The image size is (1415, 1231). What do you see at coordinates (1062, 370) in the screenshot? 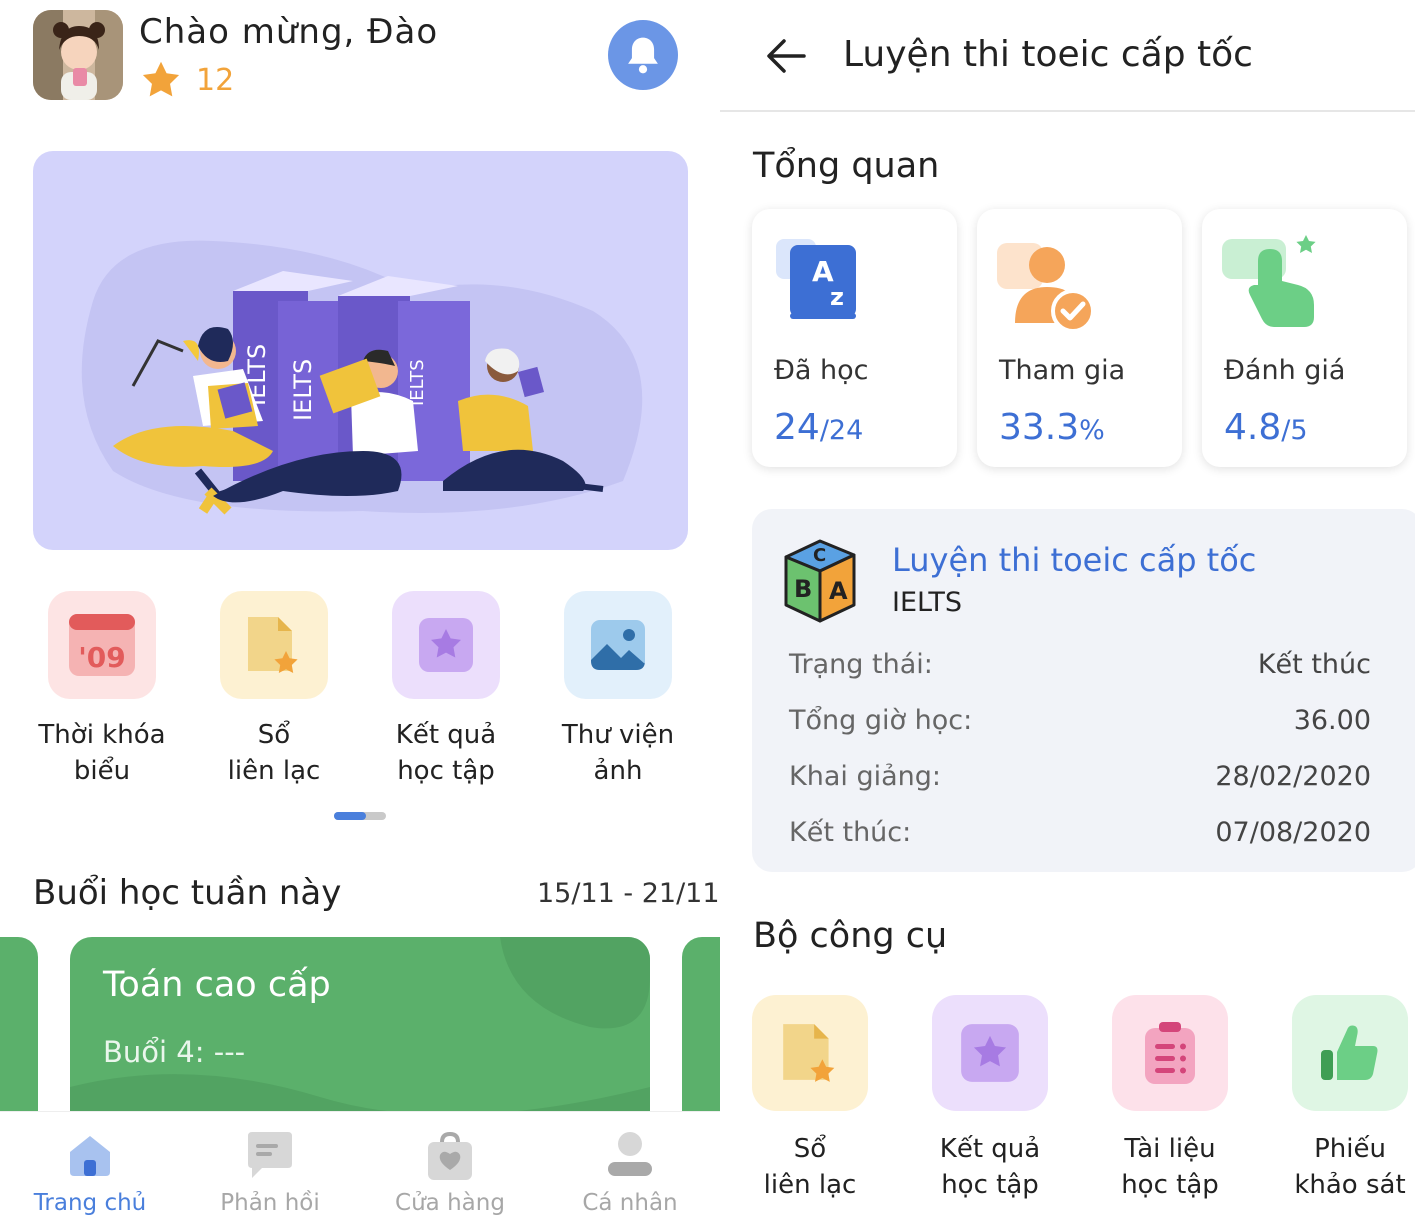
I see `stat-label: Tham gia` at bounding box center [1062, 370].